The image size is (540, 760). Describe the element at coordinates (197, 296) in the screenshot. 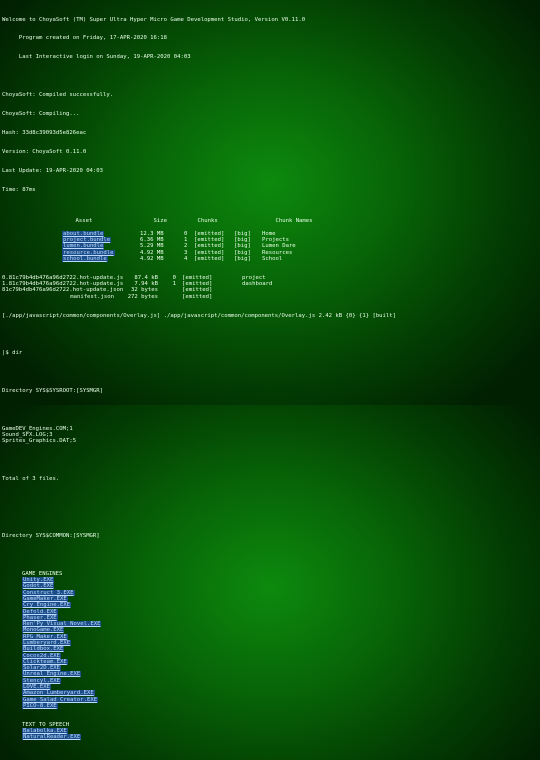

I see `hot-update-status: [emitted]` at that location.